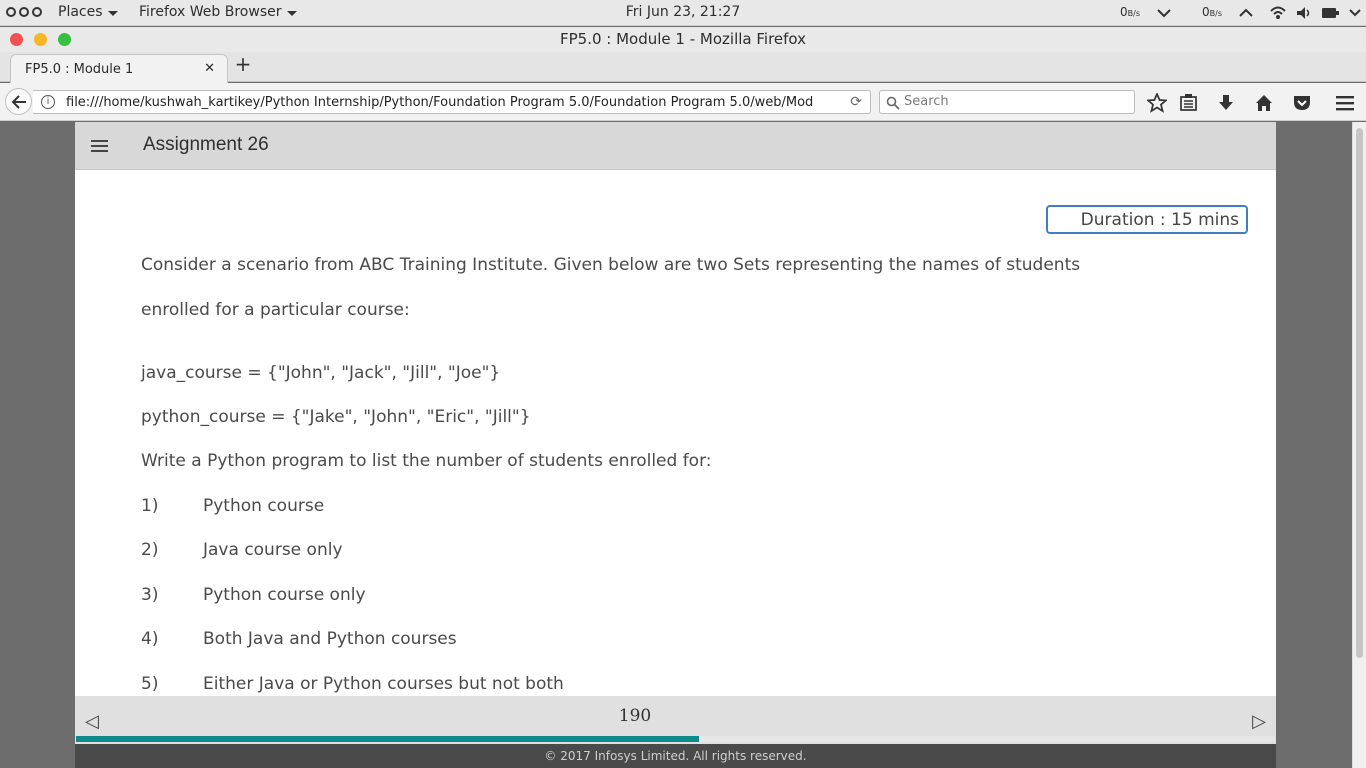 This screenshot has width=1366, height=768. Describe the element at coordinates (150, 595) in the screenshot. I see `list-item-number: 3)` at that location.